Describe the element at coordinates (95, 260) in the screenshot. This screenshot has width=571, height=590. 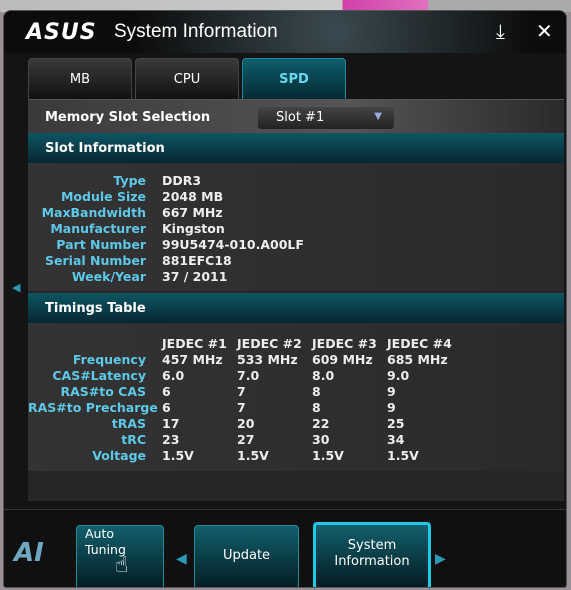
I see `slot-info-key: Serial Number` at that location.